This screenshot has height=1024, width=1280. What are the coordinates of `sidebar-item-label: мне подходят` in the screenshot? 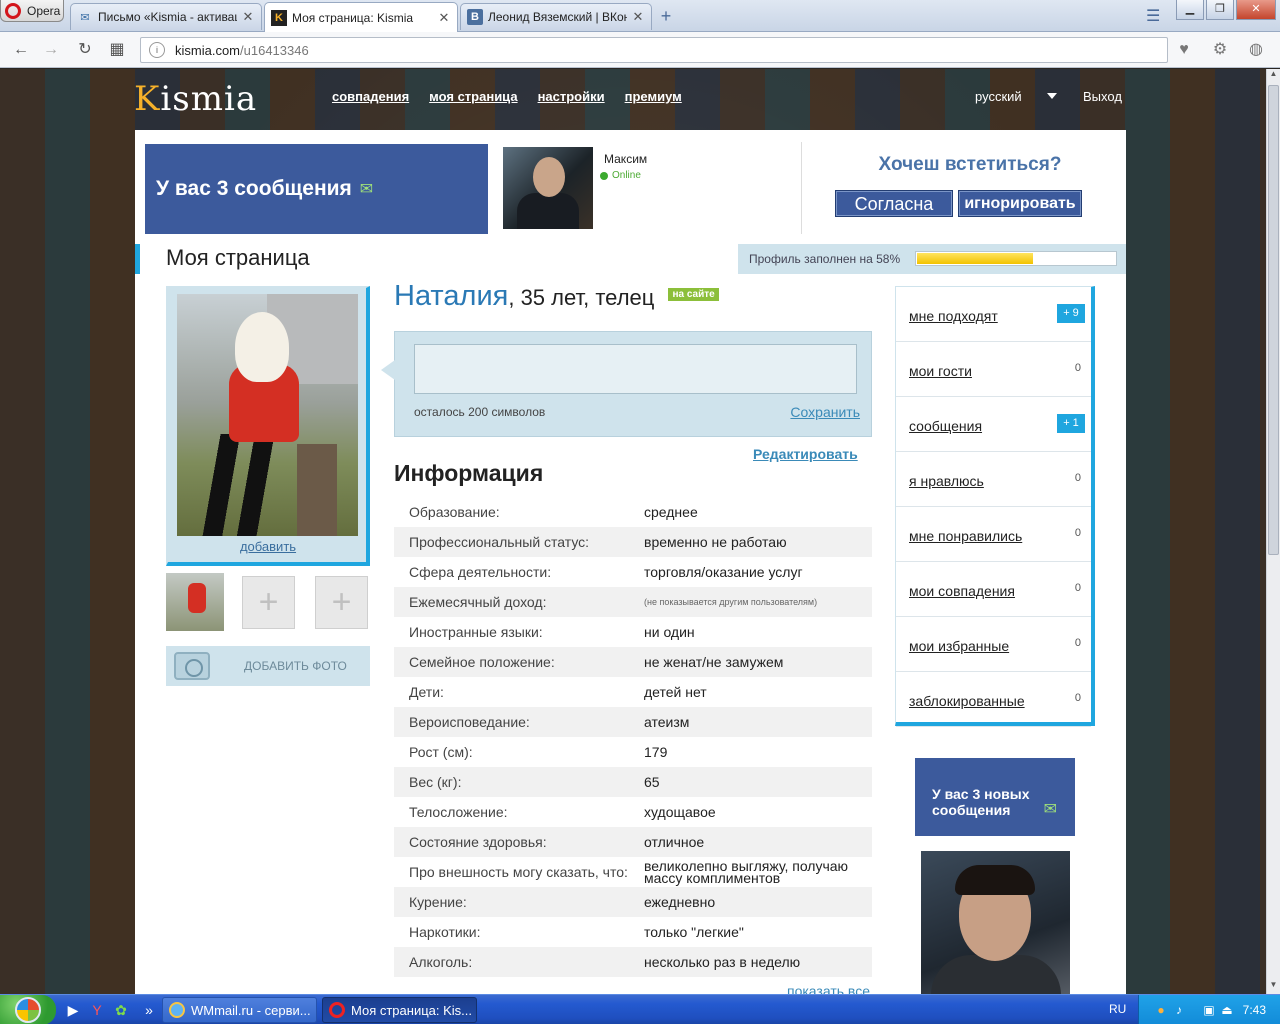 It's located at (953, 316).